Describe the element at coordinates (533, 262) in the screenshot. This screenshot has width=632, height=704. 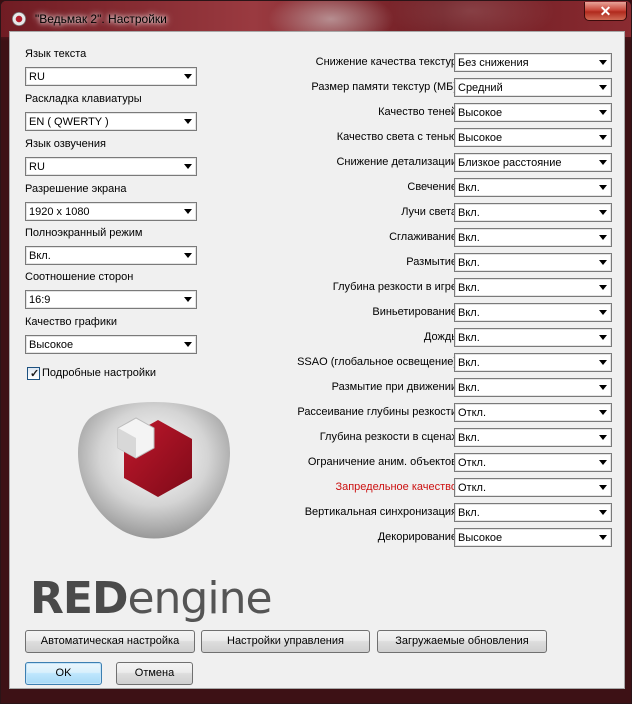
I see `blur-select: Вкл.` at that location.